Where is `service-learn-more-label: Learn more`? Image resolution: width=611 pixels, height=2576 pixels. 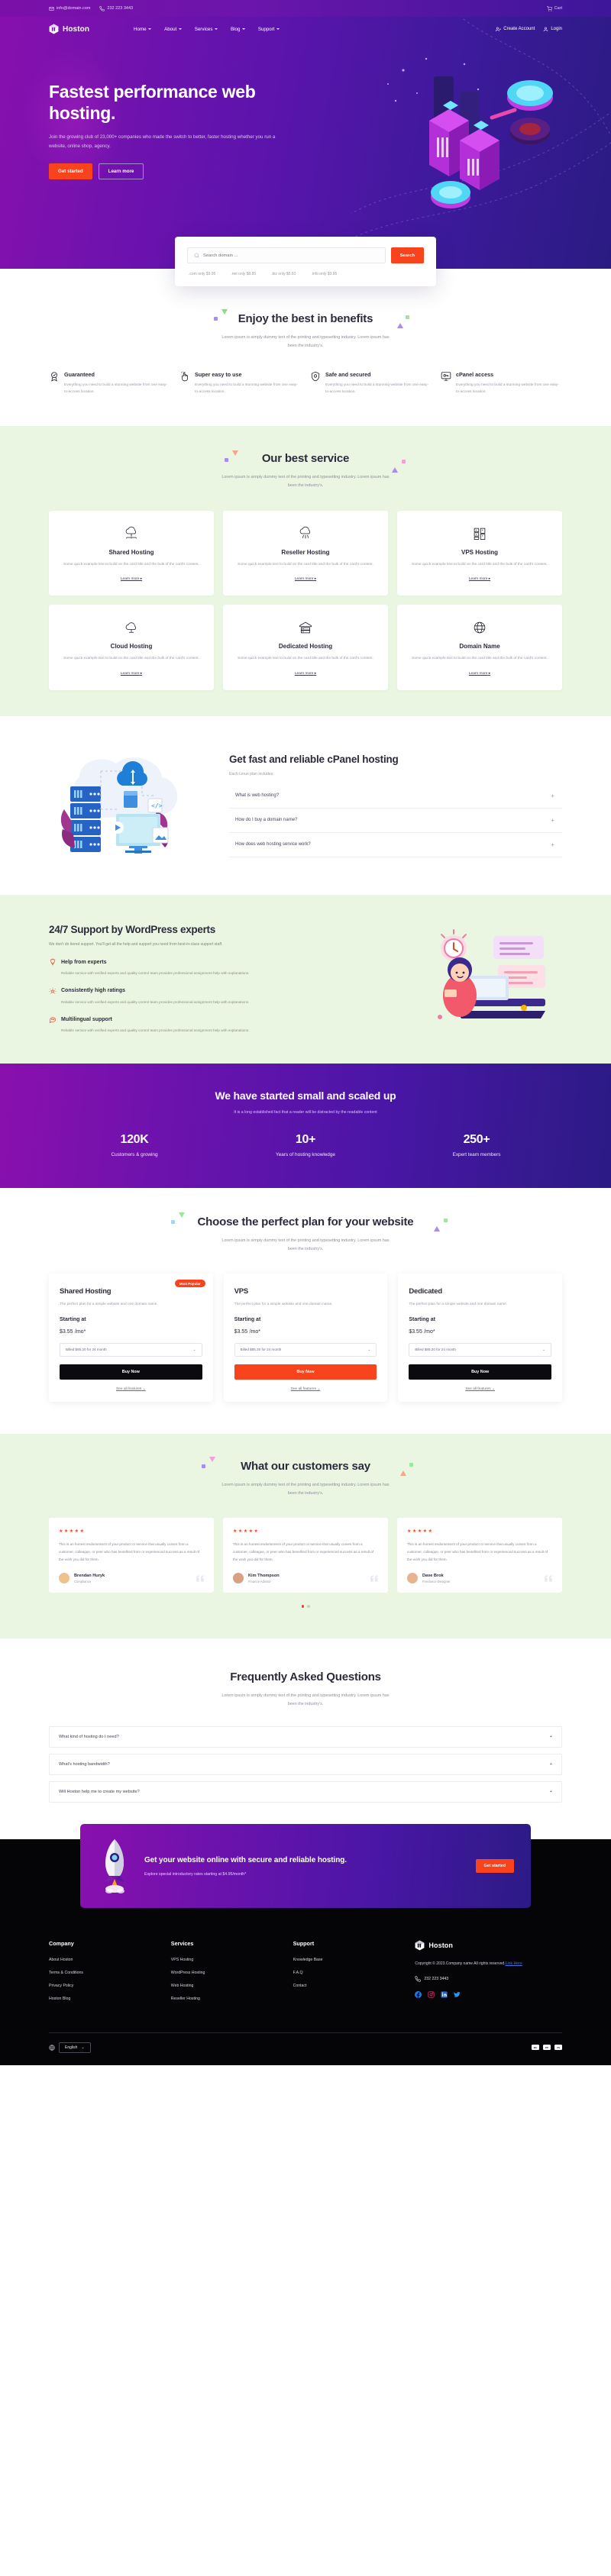 service-learn-more-label: Learn more is located at coordinates (478, 579).